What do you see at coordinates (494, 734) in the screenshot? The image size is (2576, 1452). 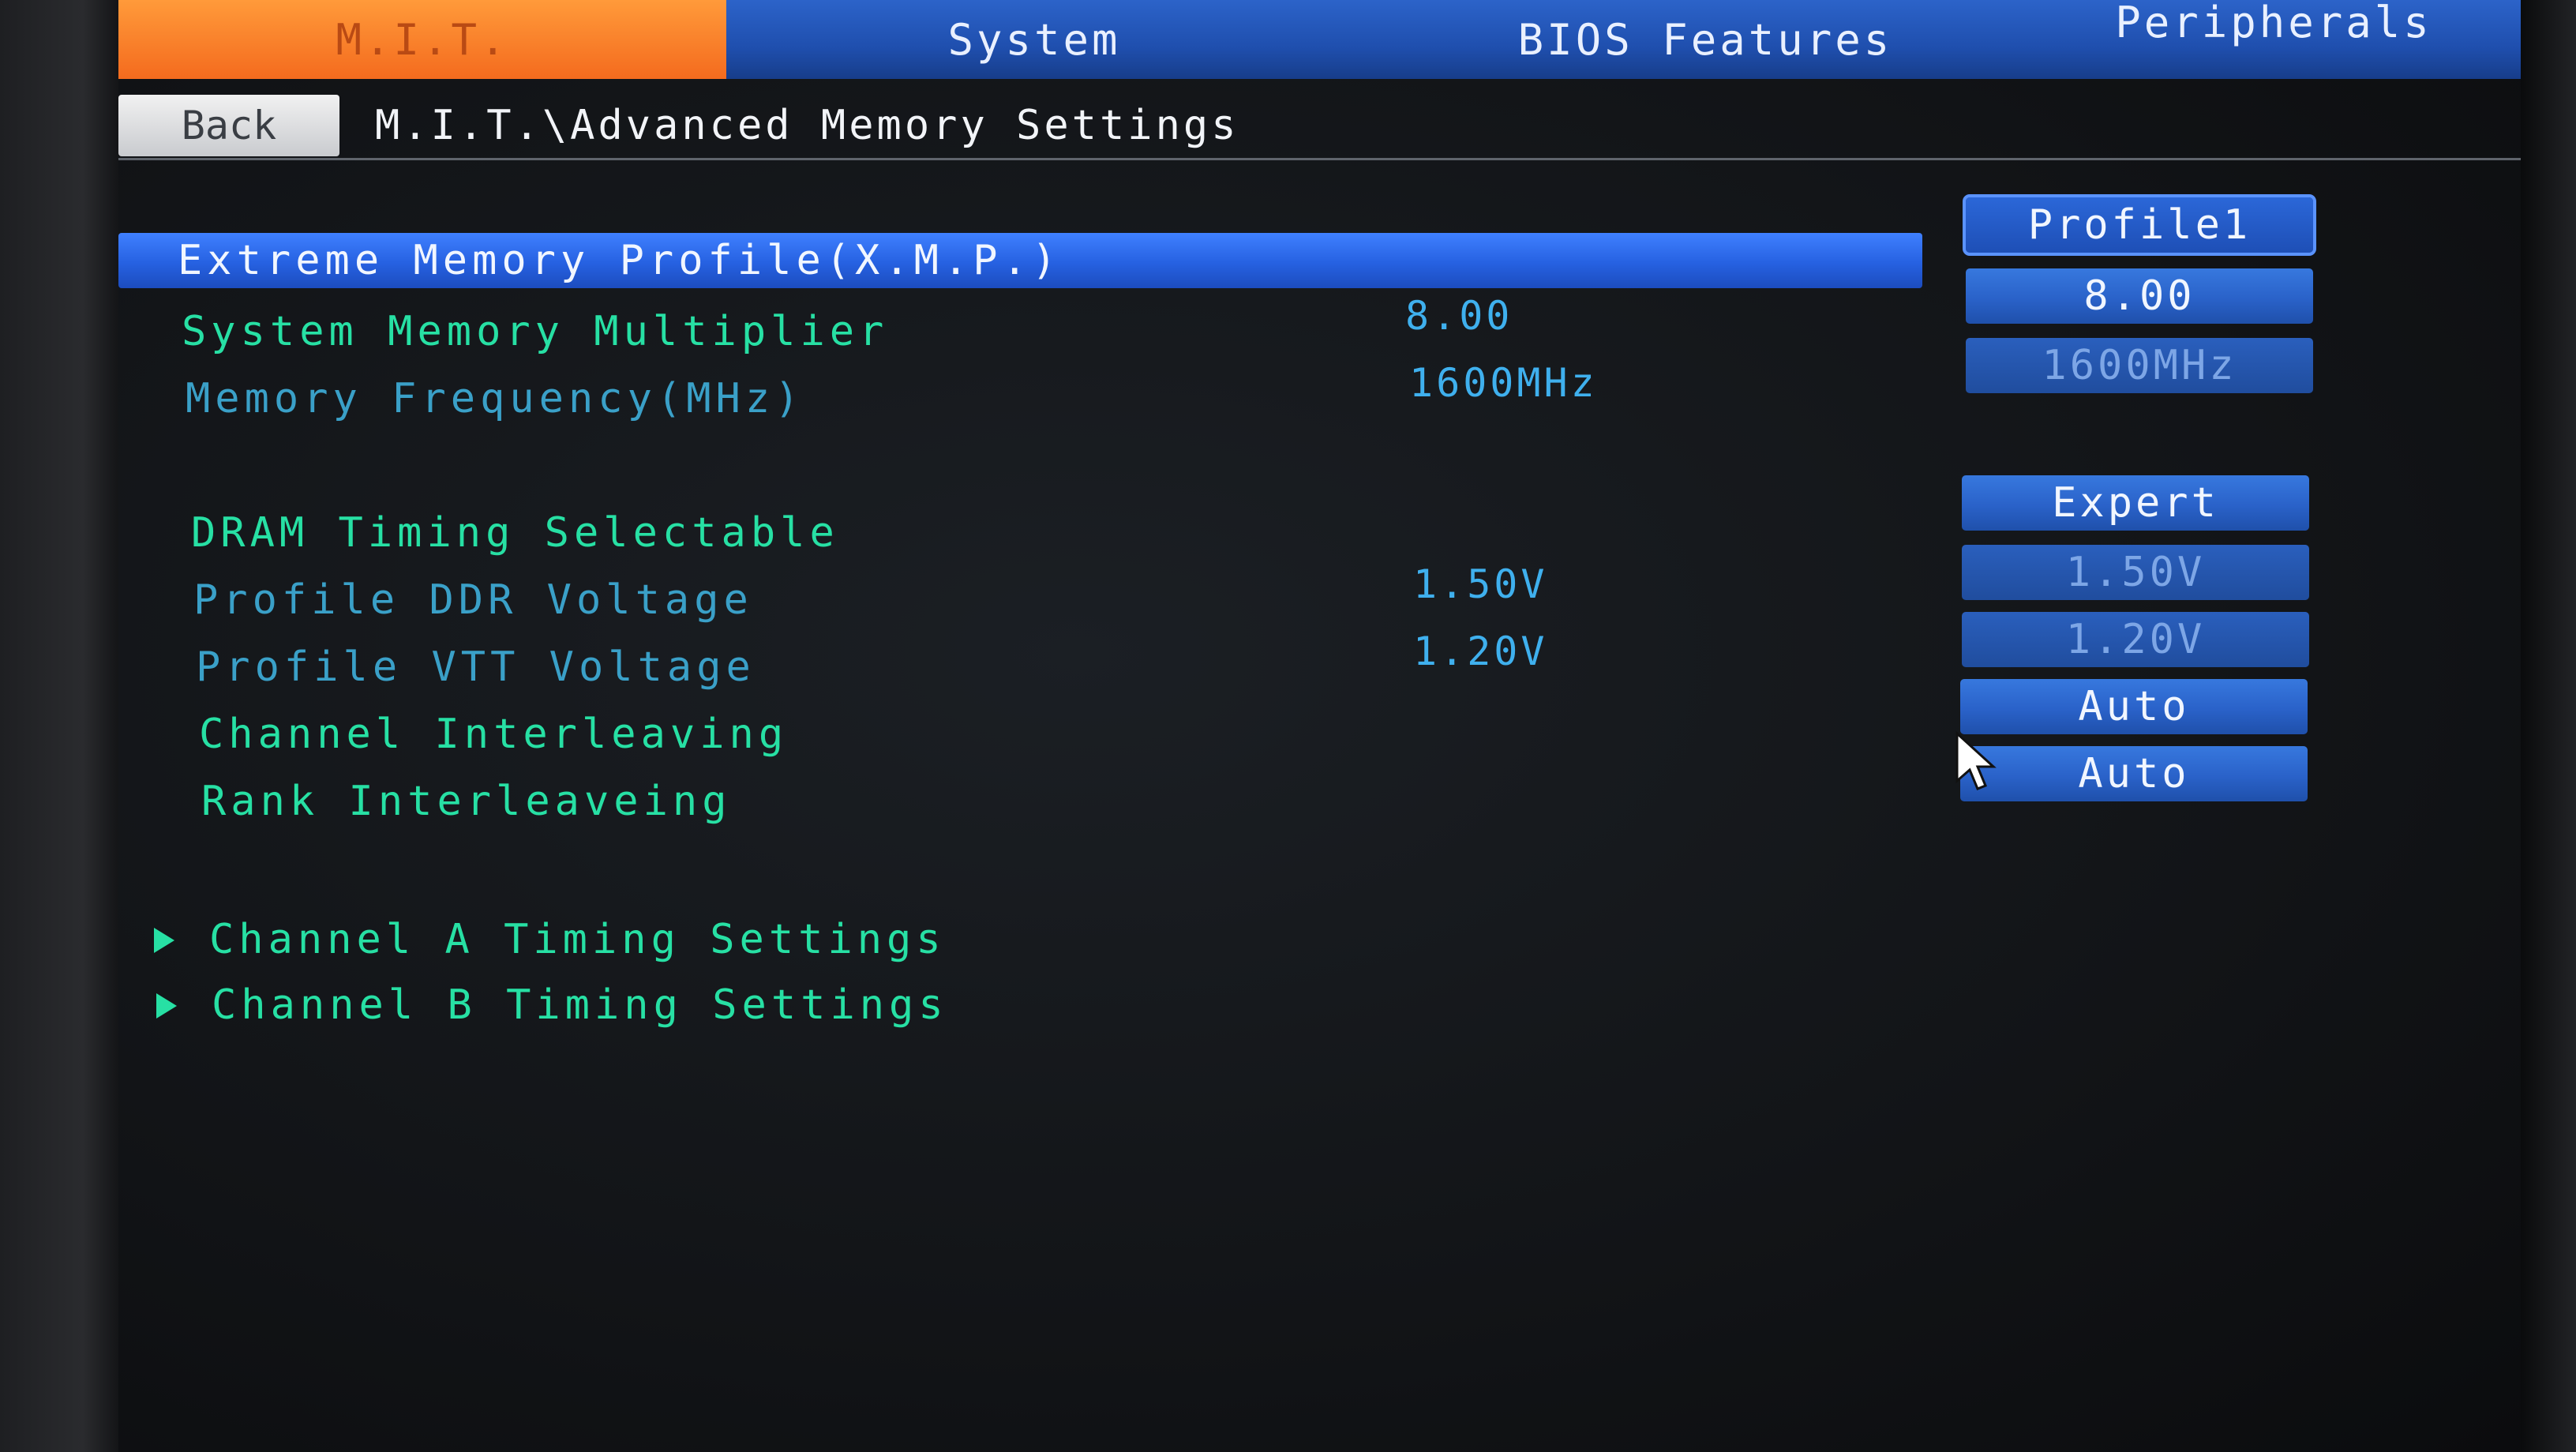 I see `setting-label-channel-interleaving: Channel Interleaving` at bounding box center [494, 734].